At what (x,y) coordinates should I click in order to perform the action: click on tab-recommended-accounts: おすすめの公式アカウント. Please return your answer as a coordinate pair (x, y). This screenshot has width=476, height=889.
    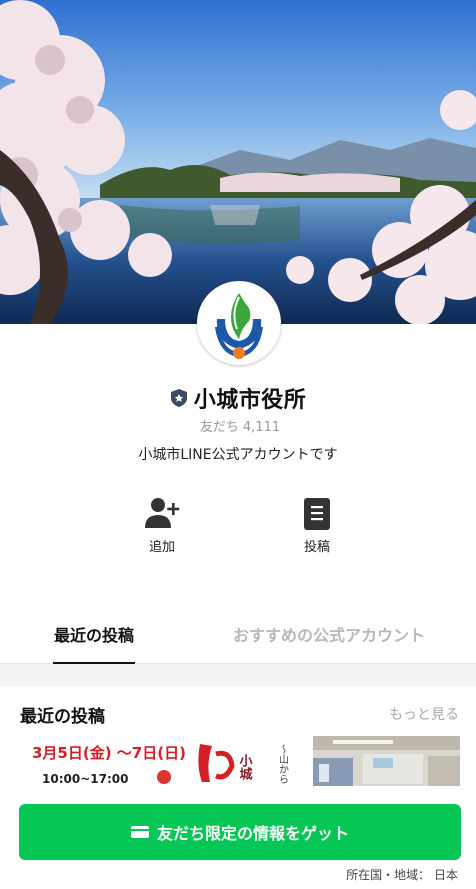
    Looking at the image, I should click on (329, 637).